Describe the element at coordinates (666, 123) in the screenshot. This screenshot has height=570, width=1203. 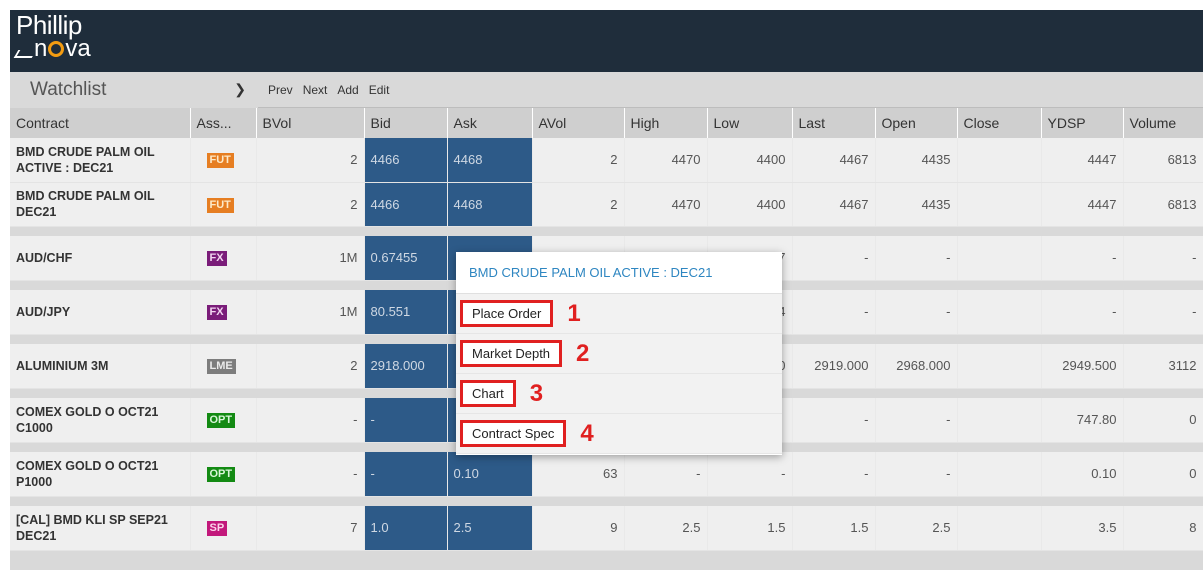
I see `column-header: High` at that location.